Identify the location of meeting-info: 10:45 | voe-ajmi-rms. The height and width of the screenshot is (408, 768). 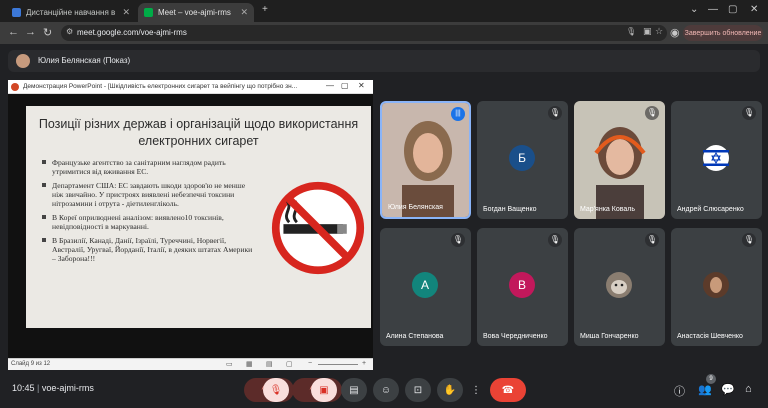
(53, 388).